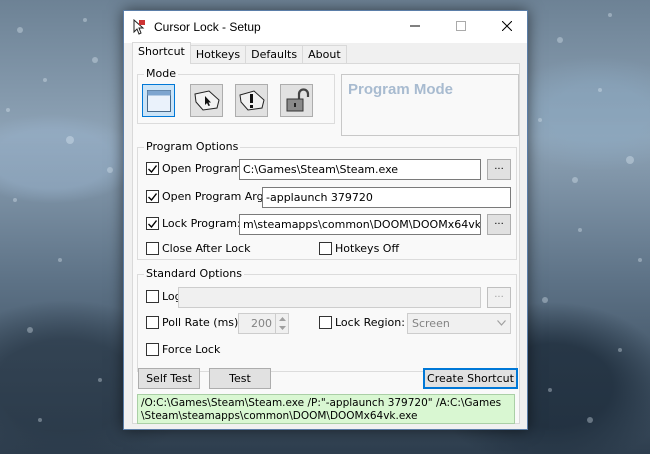 The image size is (650, 454). I want to click on mode-window-button, so click(158, 100).